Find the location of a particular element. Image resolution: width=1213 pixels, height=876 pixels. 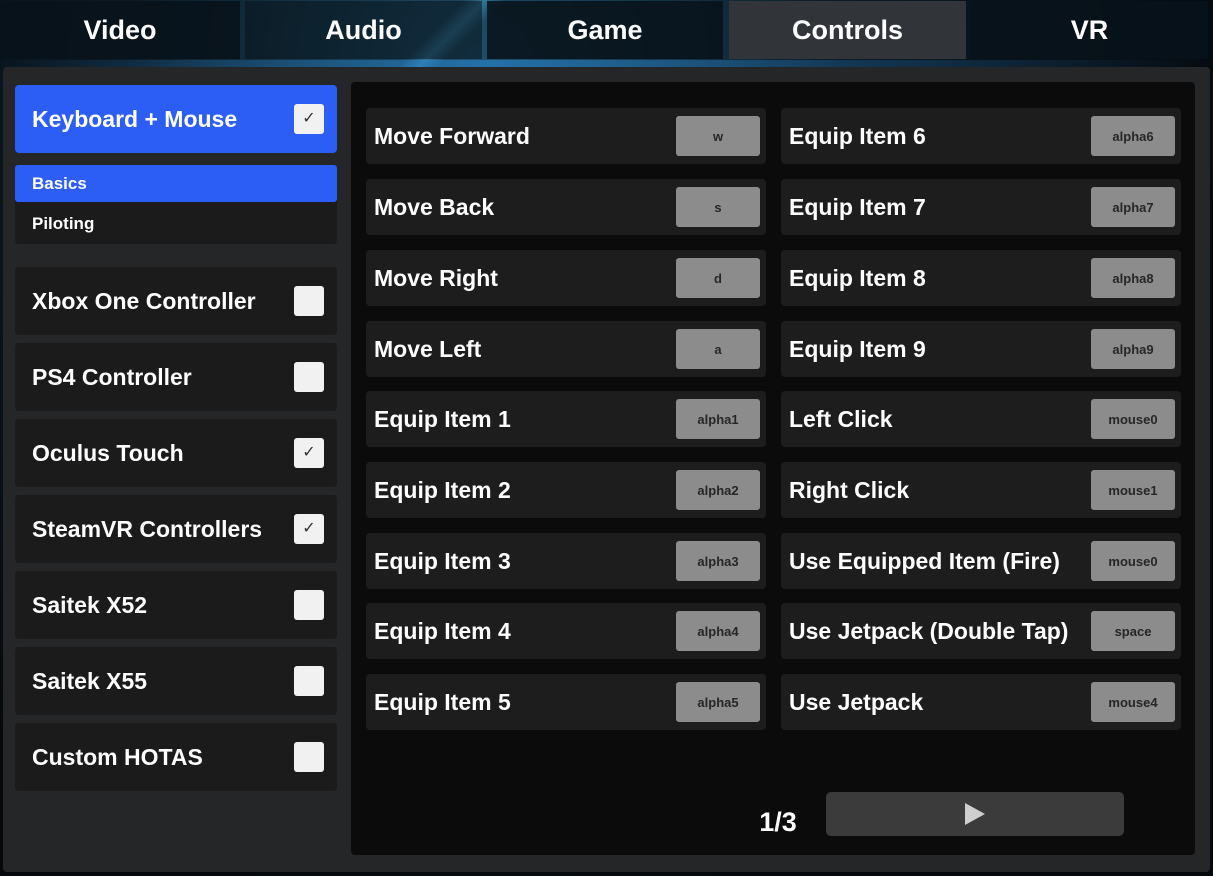

device-custom-hotas: Custom HOTAS is located at coordinates (176, 757).